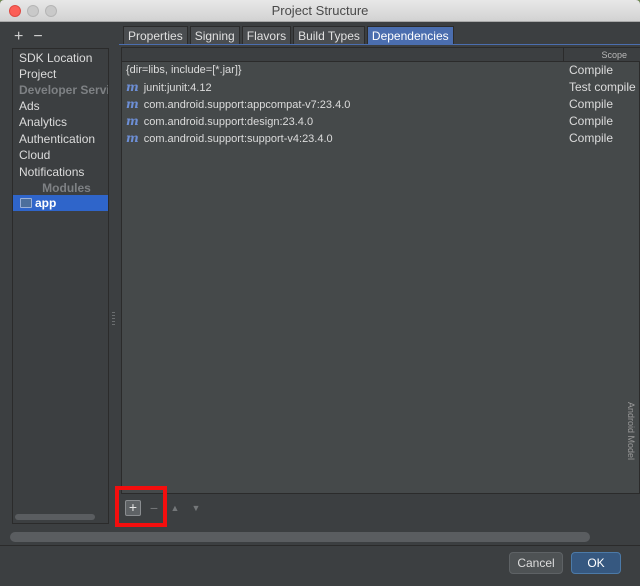  Describe the element at coordinates (60, 106) in the screenshot. I see `sidebar-item-ads: Ads` at that location.